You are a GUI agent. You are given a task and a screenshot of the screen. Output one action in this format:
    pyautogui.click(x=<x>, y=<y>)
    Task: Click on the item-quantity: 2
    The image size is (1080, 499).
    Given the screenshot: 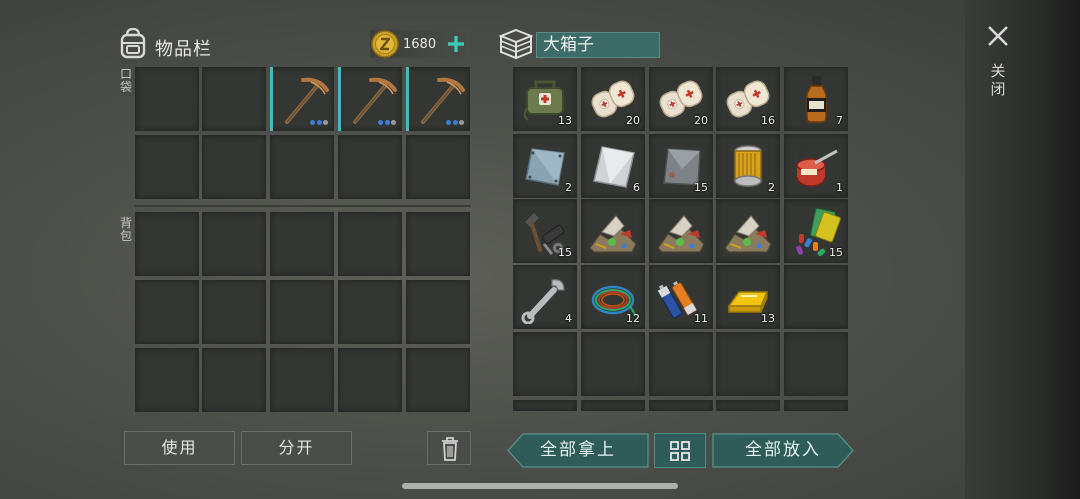 What is the action you would take?
    pyautogui.click(x=771, y=187)
    